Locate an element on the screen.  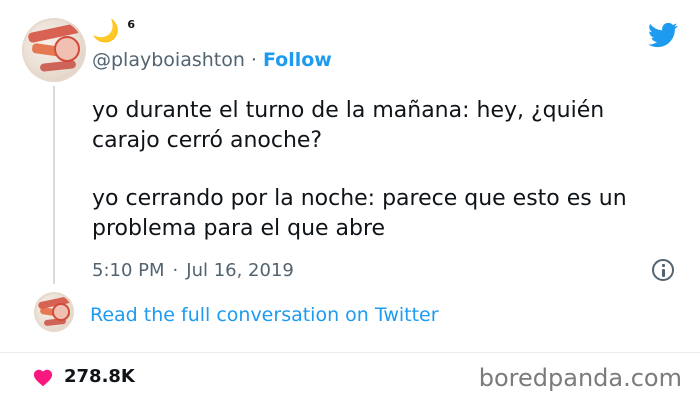
heart-icon is located at coordinates (43, 377).